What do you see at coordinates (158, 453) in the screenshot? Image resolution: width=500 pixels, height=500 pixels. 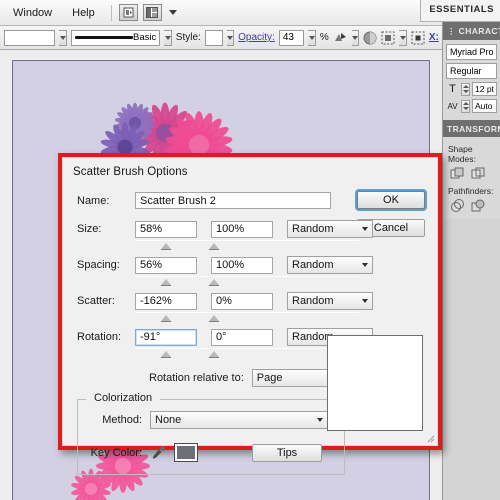 I see `eyedropper-icon` at bounding box center [158, 453].